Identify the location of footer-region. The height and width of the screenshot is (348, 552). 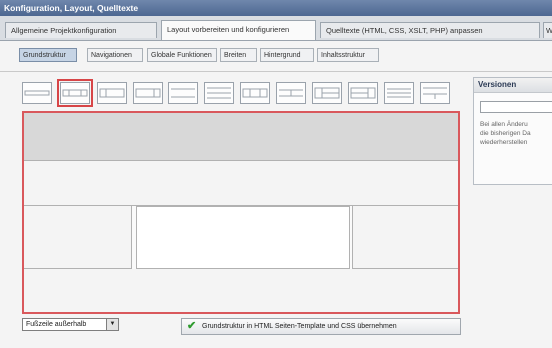
(241, 290).